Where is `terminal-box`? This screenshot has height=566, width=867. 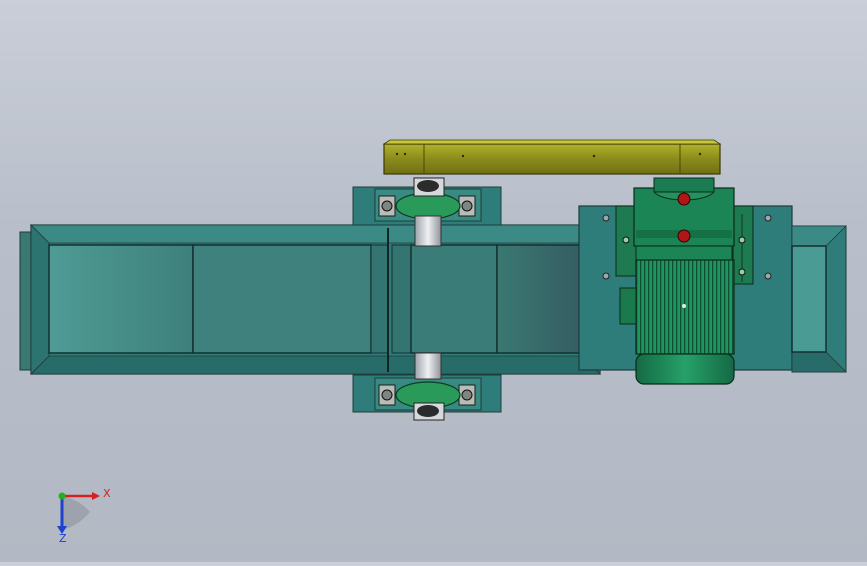 terminal-box is located at coordinates (628, 306).